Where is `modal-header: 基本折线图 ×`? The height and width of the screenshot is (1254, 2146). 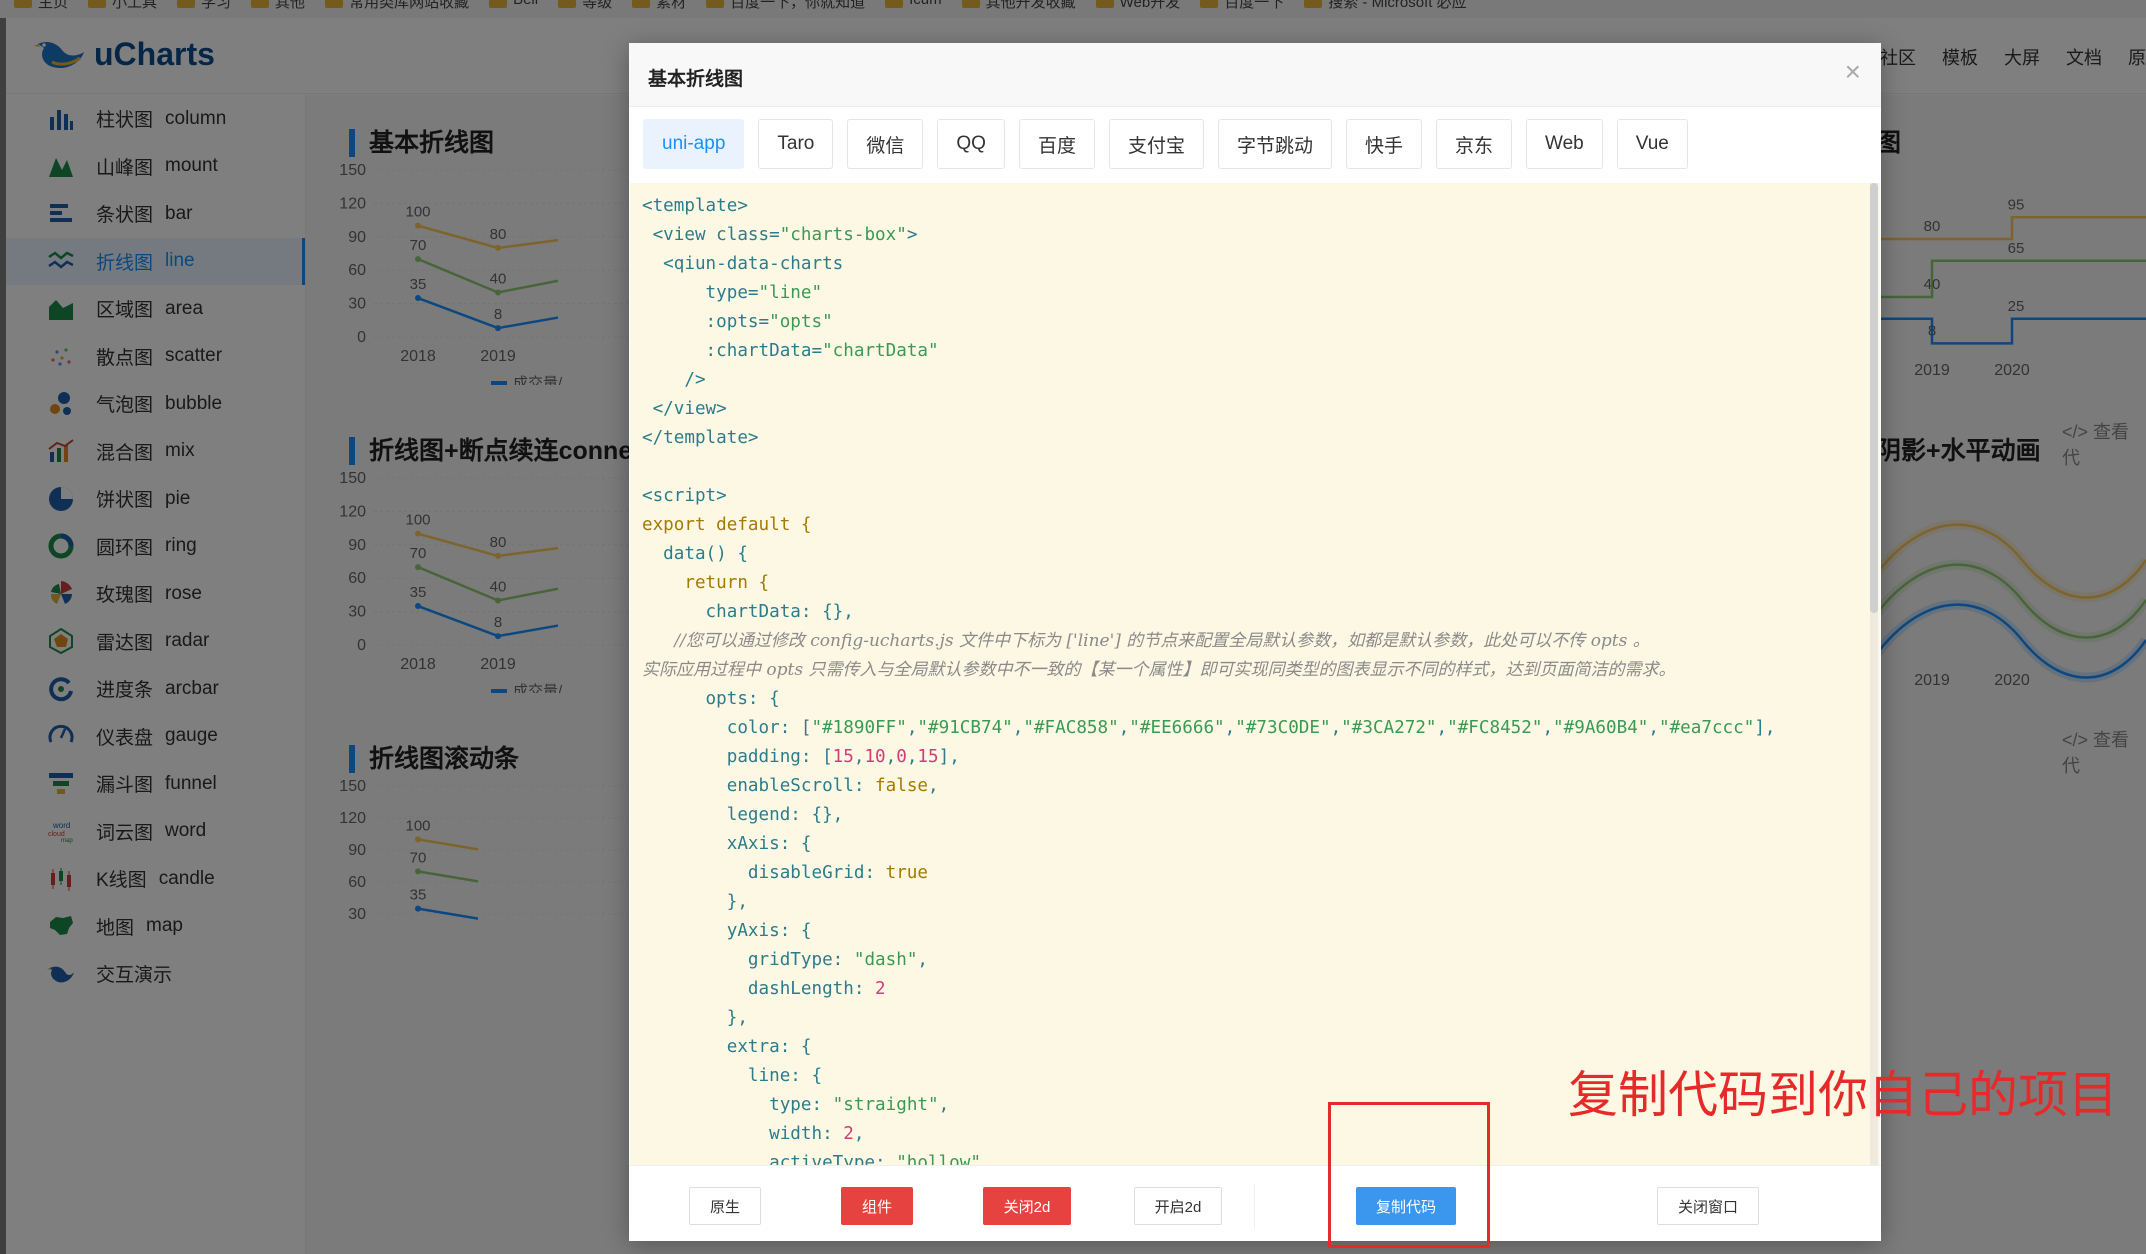 modal-header: 基本折线图 × is located at coordinates (1255, 75).